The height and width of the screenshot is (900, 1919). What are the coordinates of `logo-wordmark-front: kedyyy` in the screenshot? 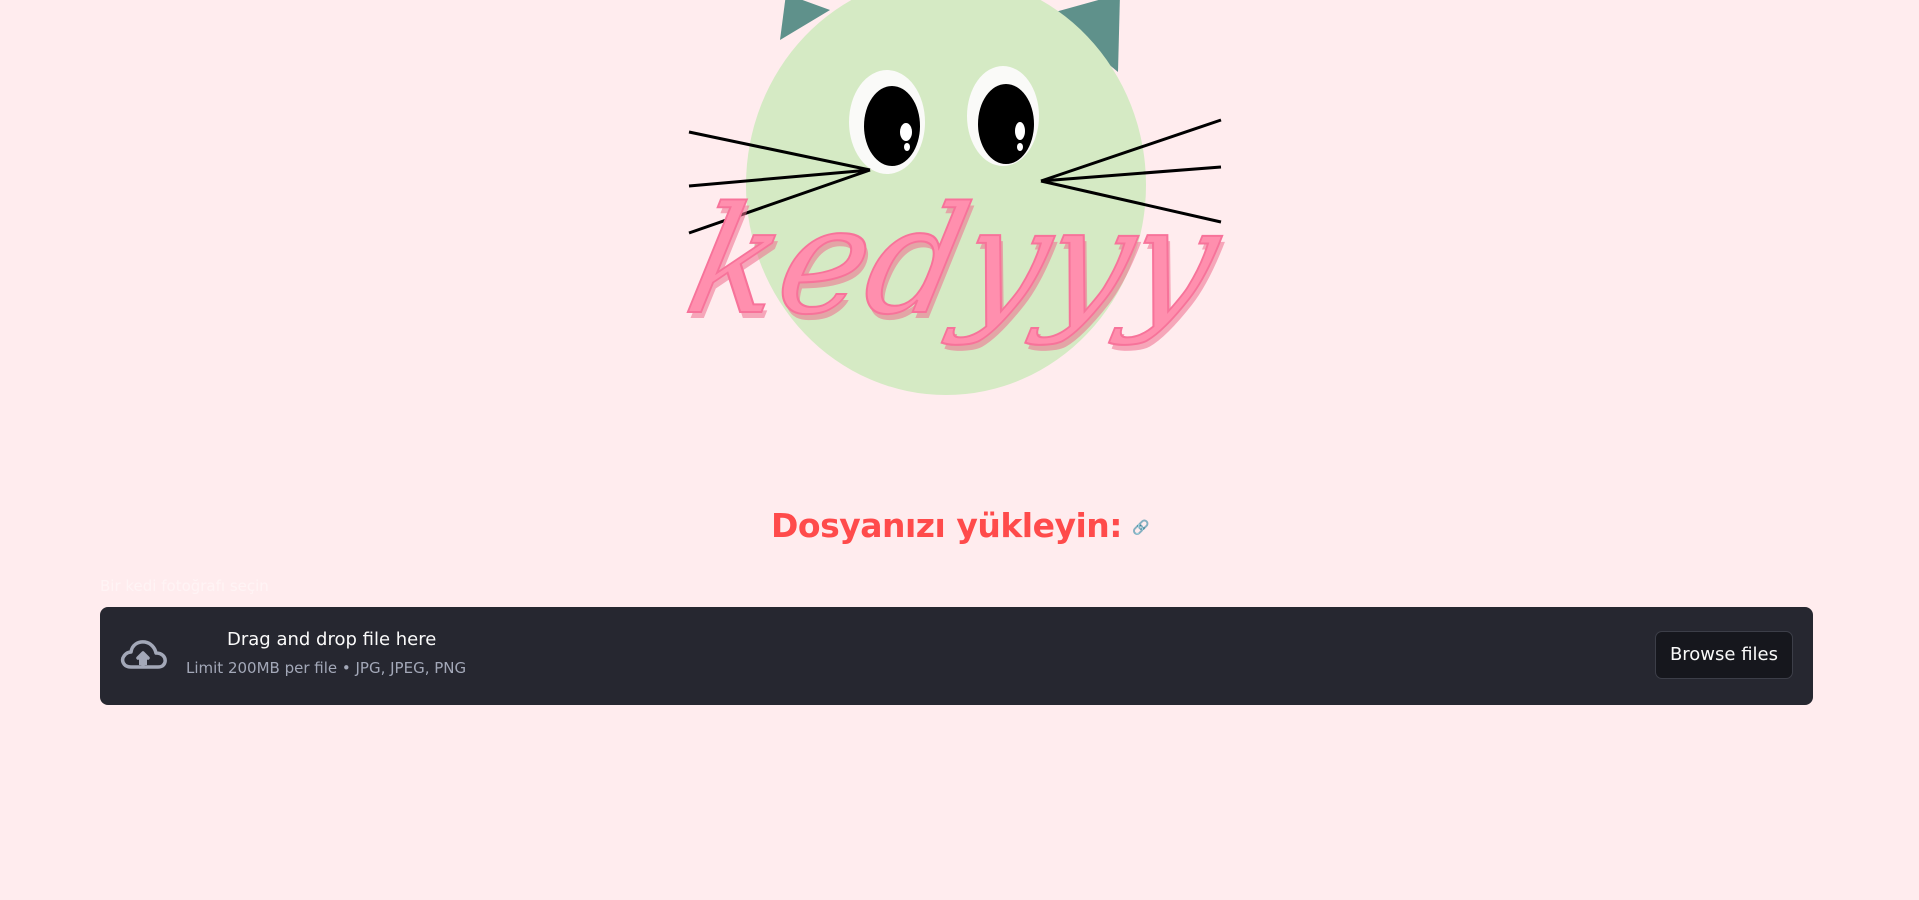 It's located at (958, 262).